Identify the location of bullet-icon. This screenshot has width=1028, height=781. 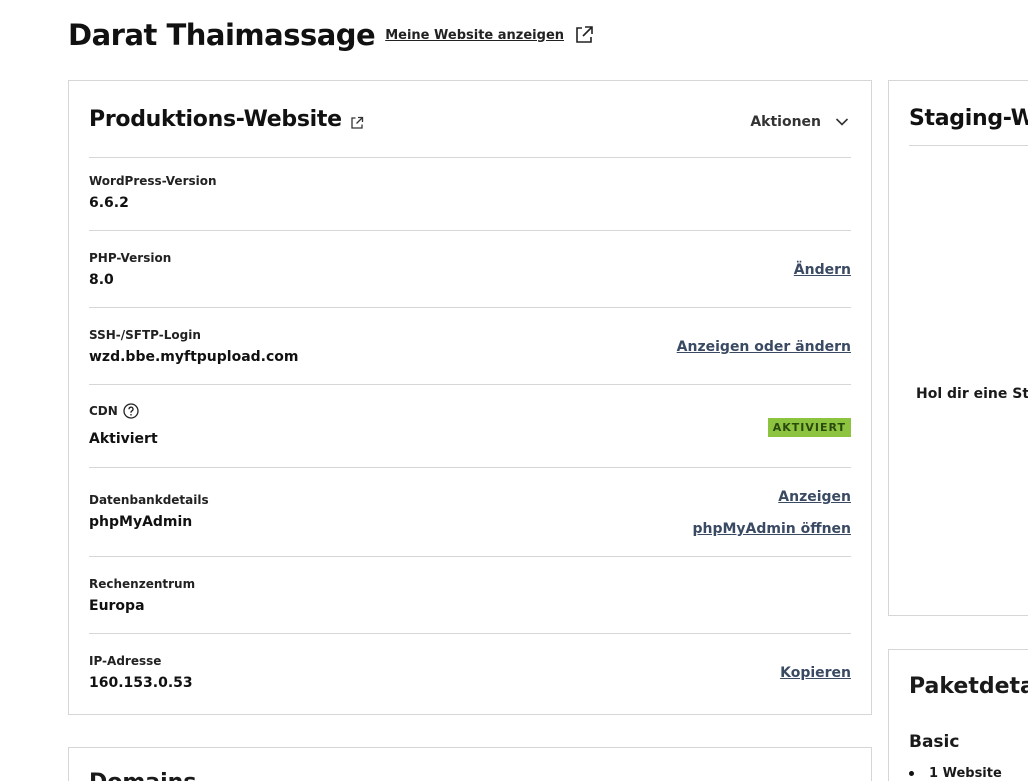
(911, 773).